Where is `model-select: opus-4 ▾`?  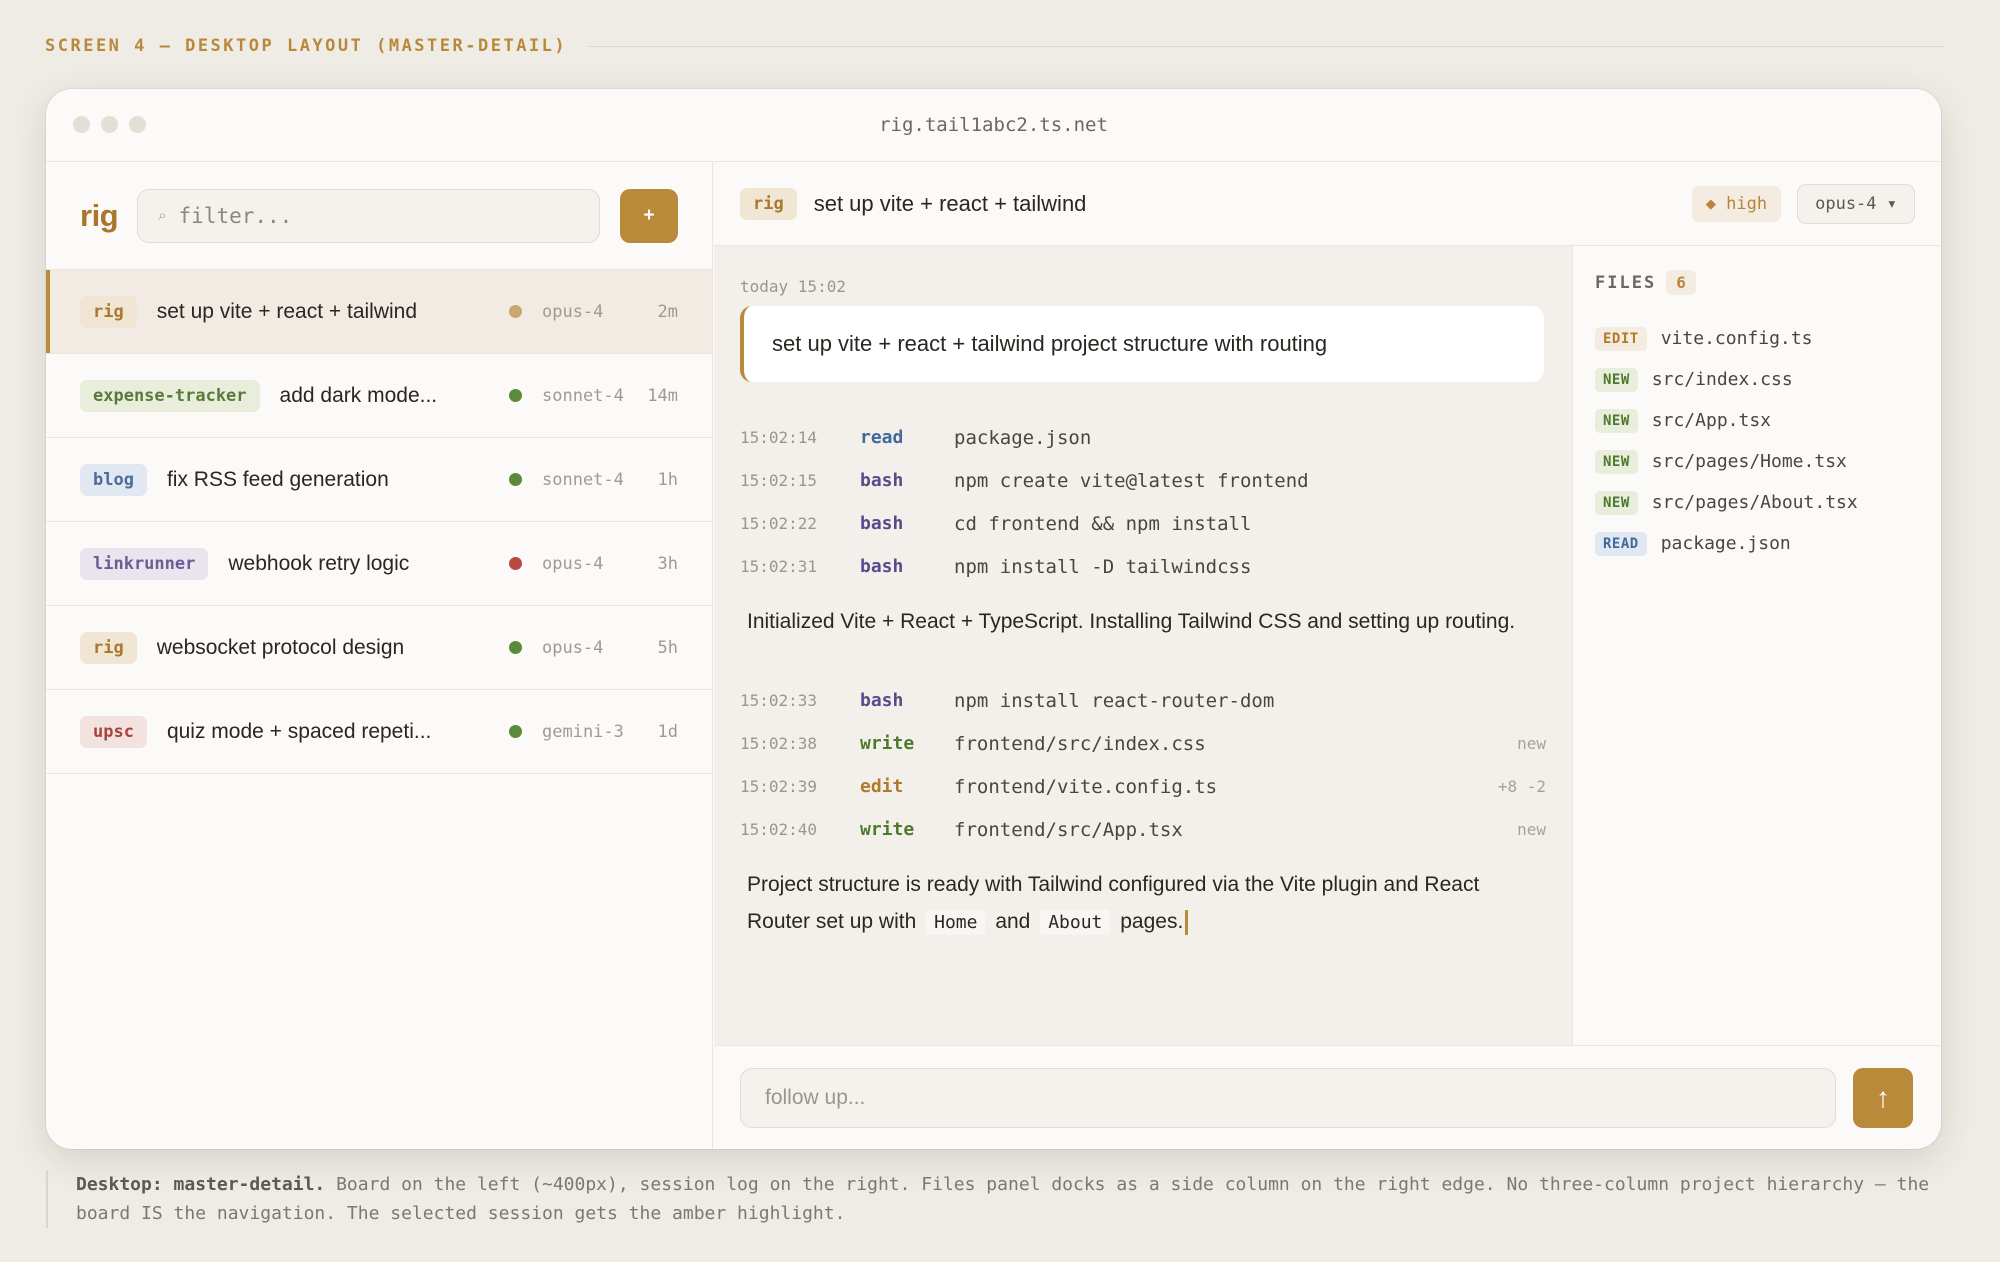
model-select: opus-4 ▾ is located at coordinates (1856, 203).